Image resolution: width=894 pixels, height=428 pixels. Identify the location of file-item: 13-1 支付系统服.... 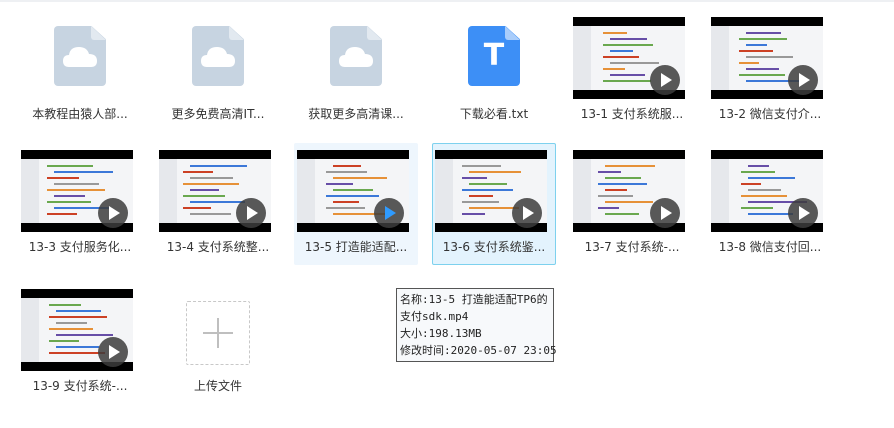
(632, 71).